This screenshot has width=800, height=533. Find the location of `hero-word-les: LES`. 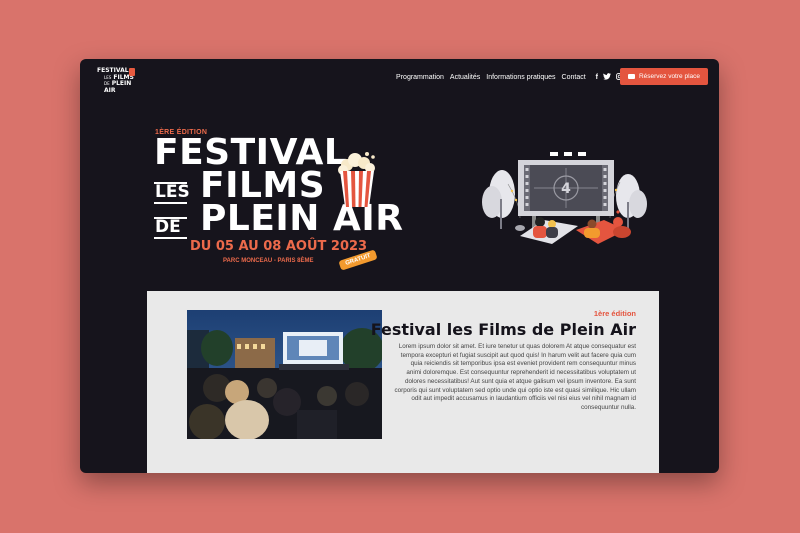

hero-word-les: LES is located at coordinates (172, 192).